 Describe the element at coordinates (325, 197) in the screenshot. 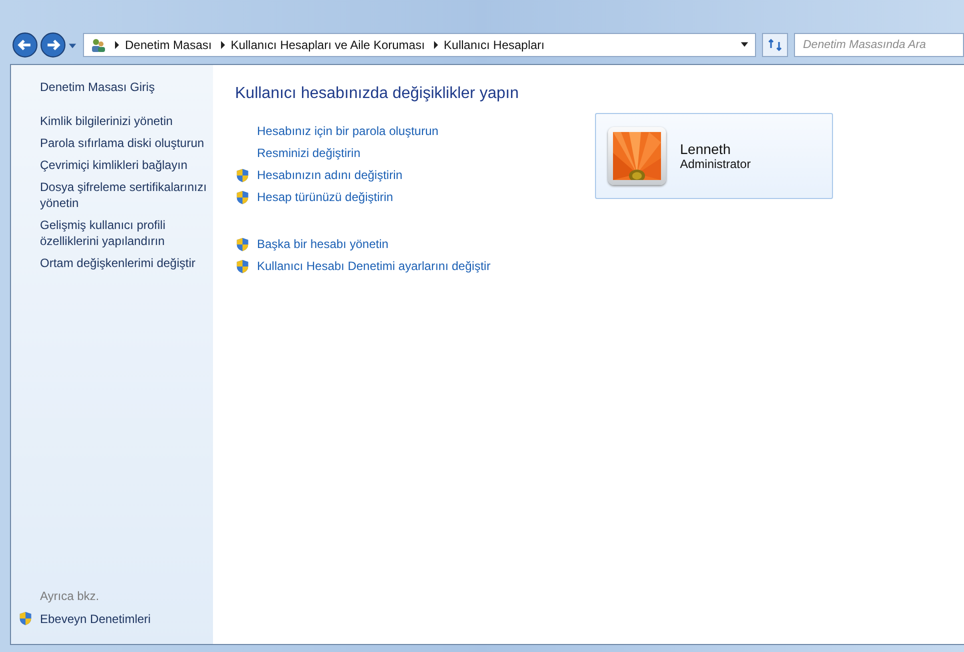

I see `task-link: Hesap türünüzü değiştirin` at that location.